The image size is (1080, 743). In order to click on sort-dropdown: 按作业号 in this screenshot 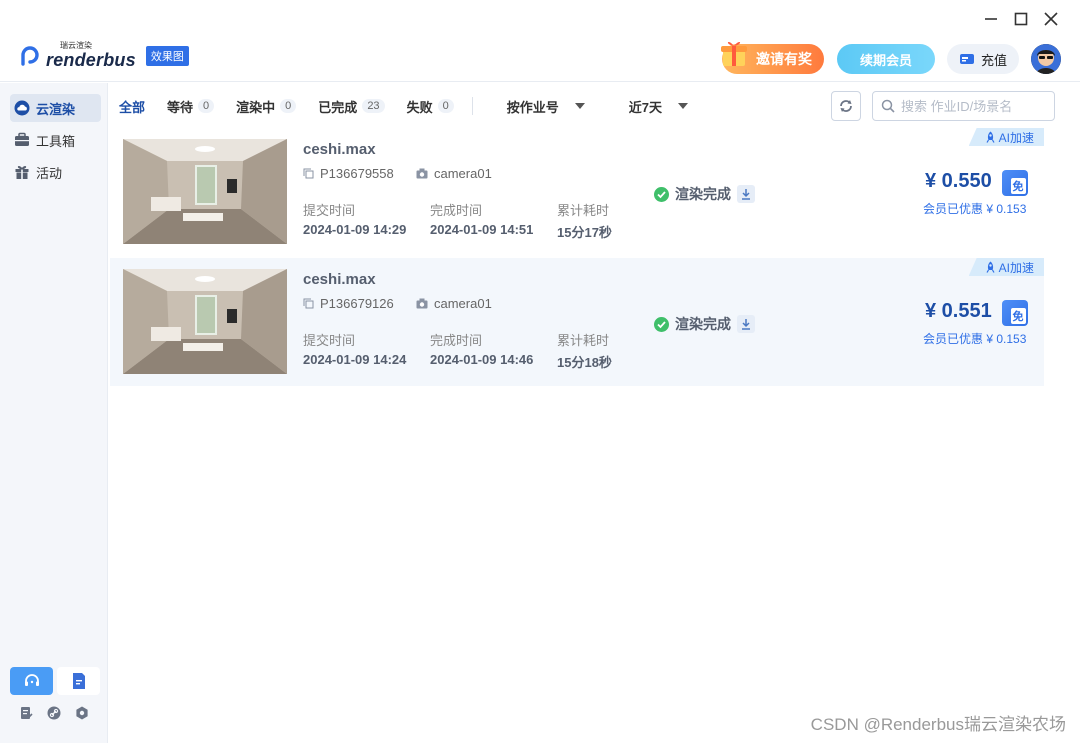, I will do `click(546, 106)`.